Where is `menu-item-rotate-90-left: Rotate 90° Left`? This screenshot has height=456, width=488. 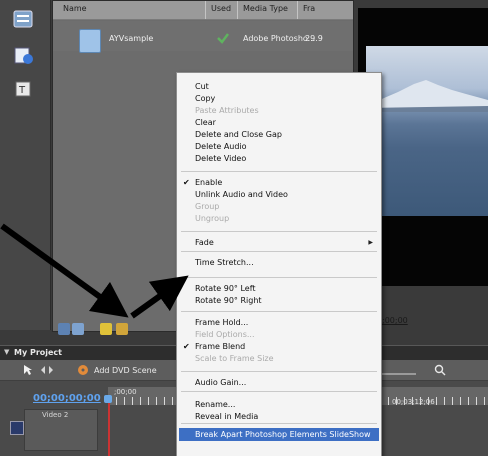
menu-item-rotate-90-left: Rotate 90° Left is located at coordinates (225, 288).